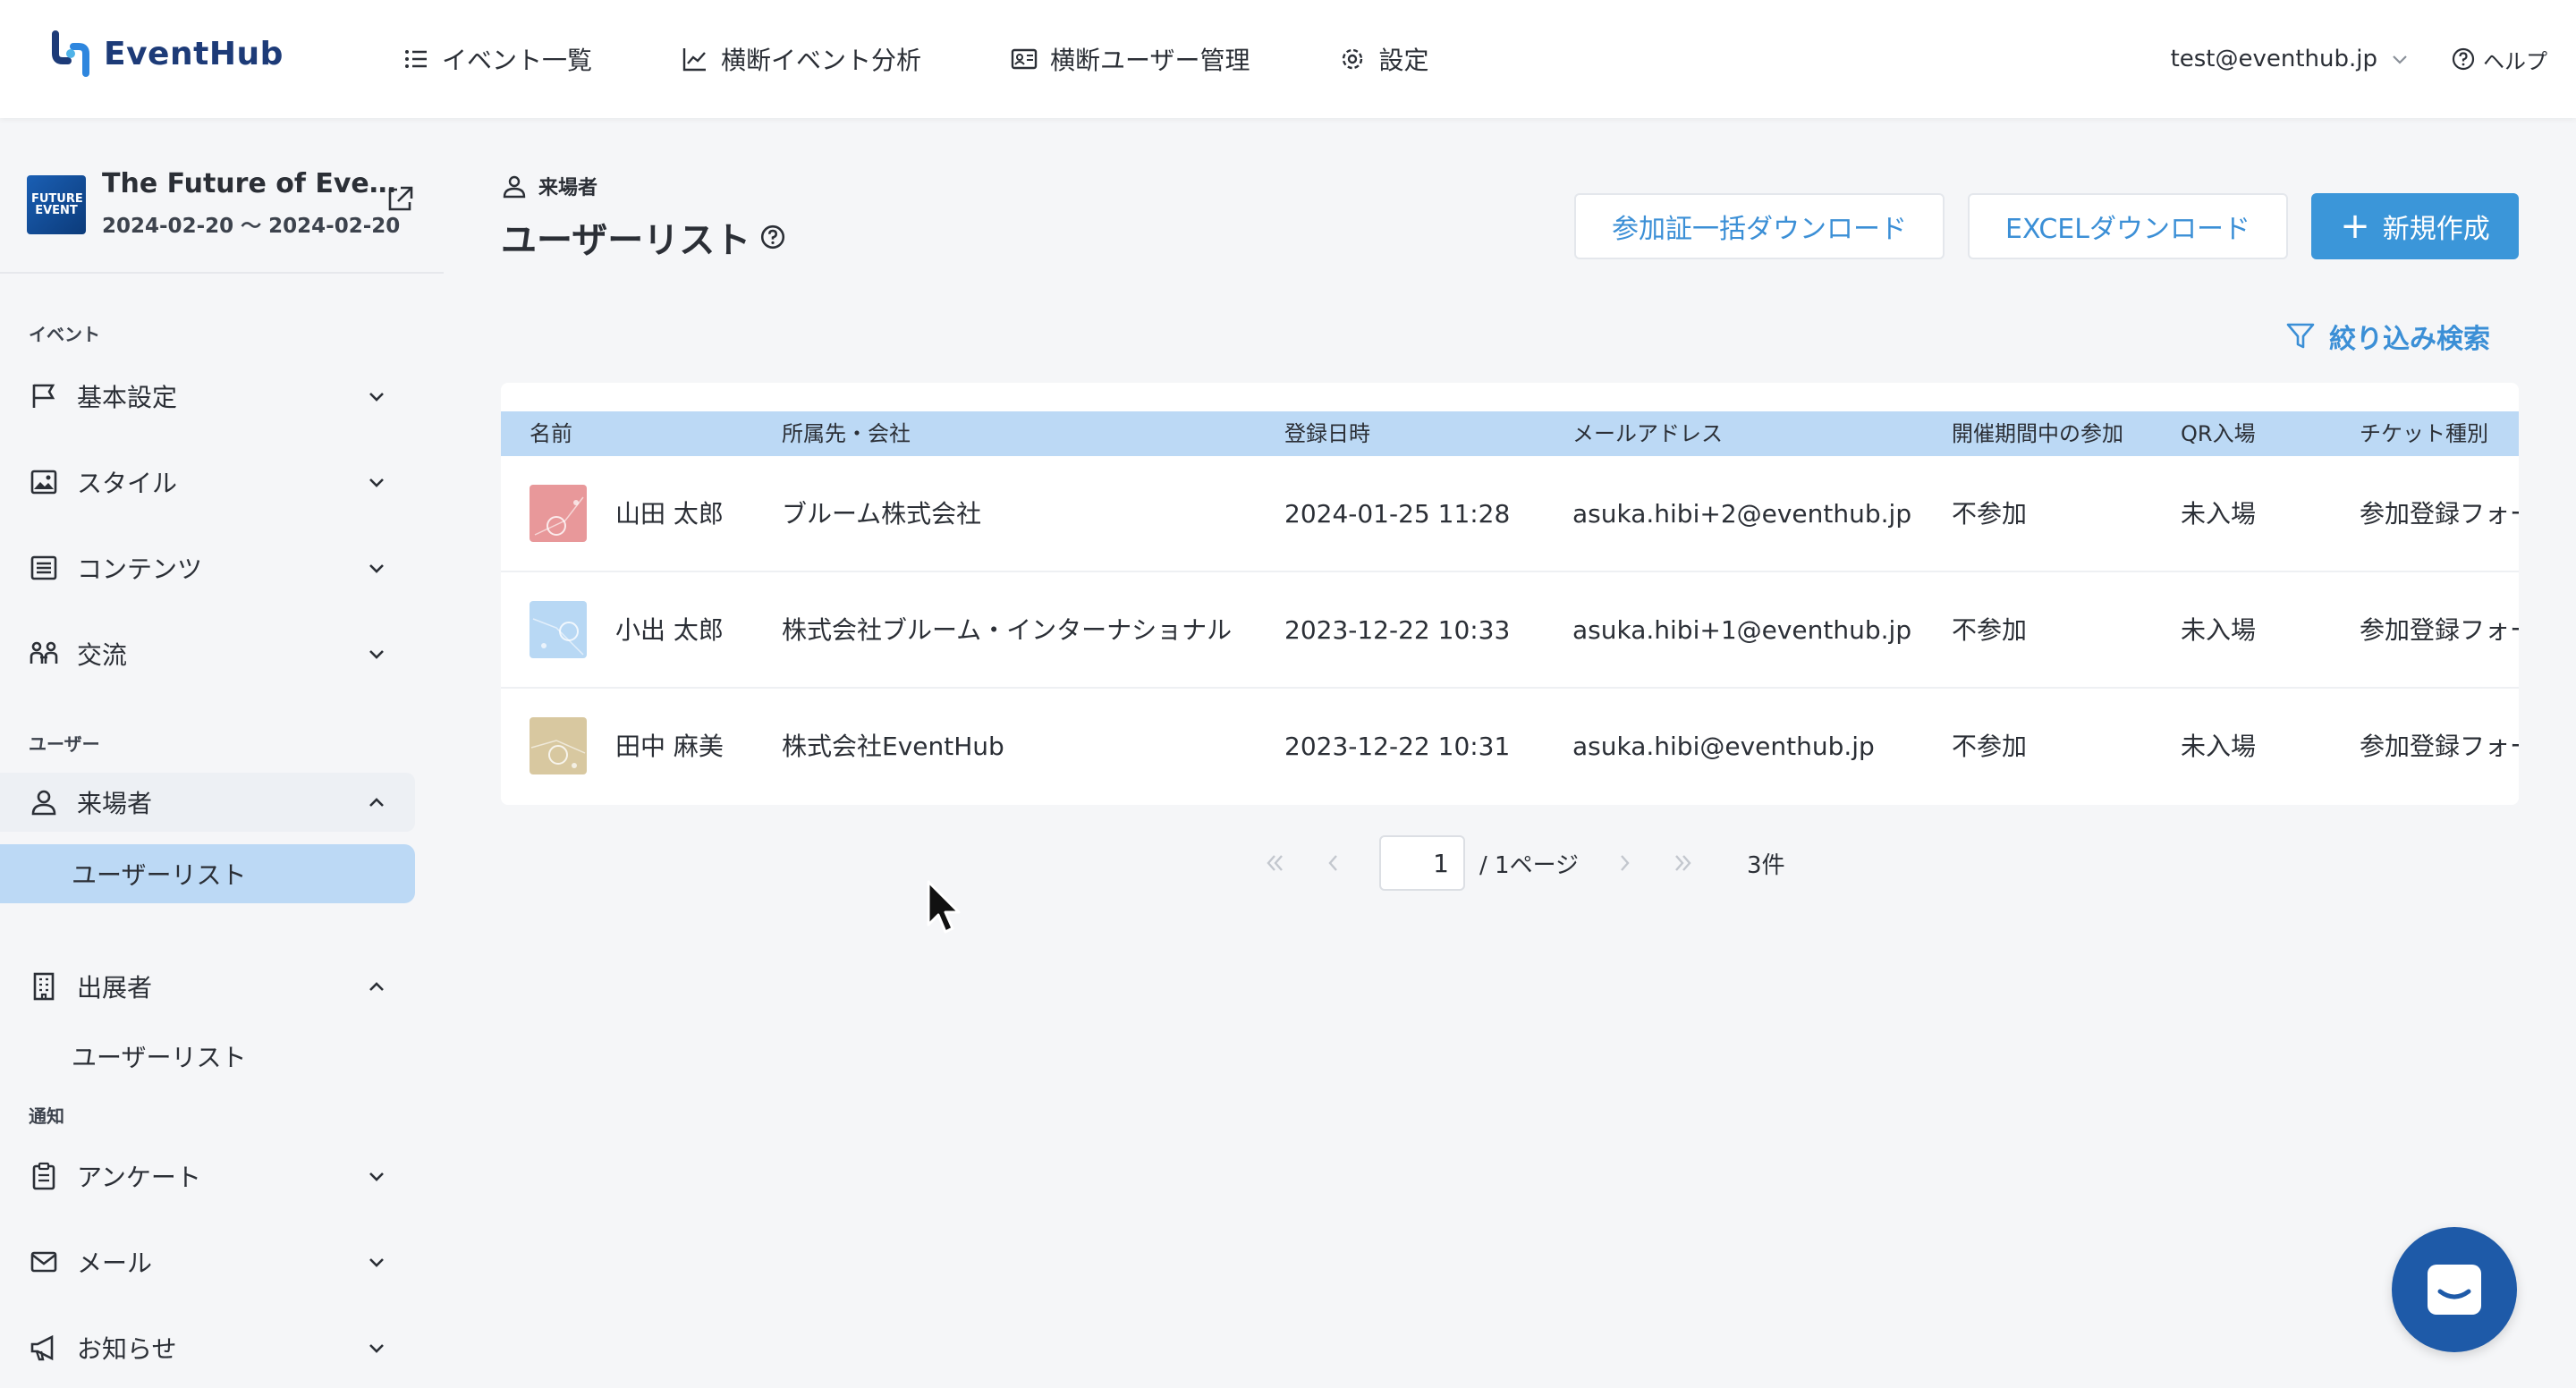  Describe the element at coordinates (43, 1262) in the screenshot. I see `envelope-icon` at that location.